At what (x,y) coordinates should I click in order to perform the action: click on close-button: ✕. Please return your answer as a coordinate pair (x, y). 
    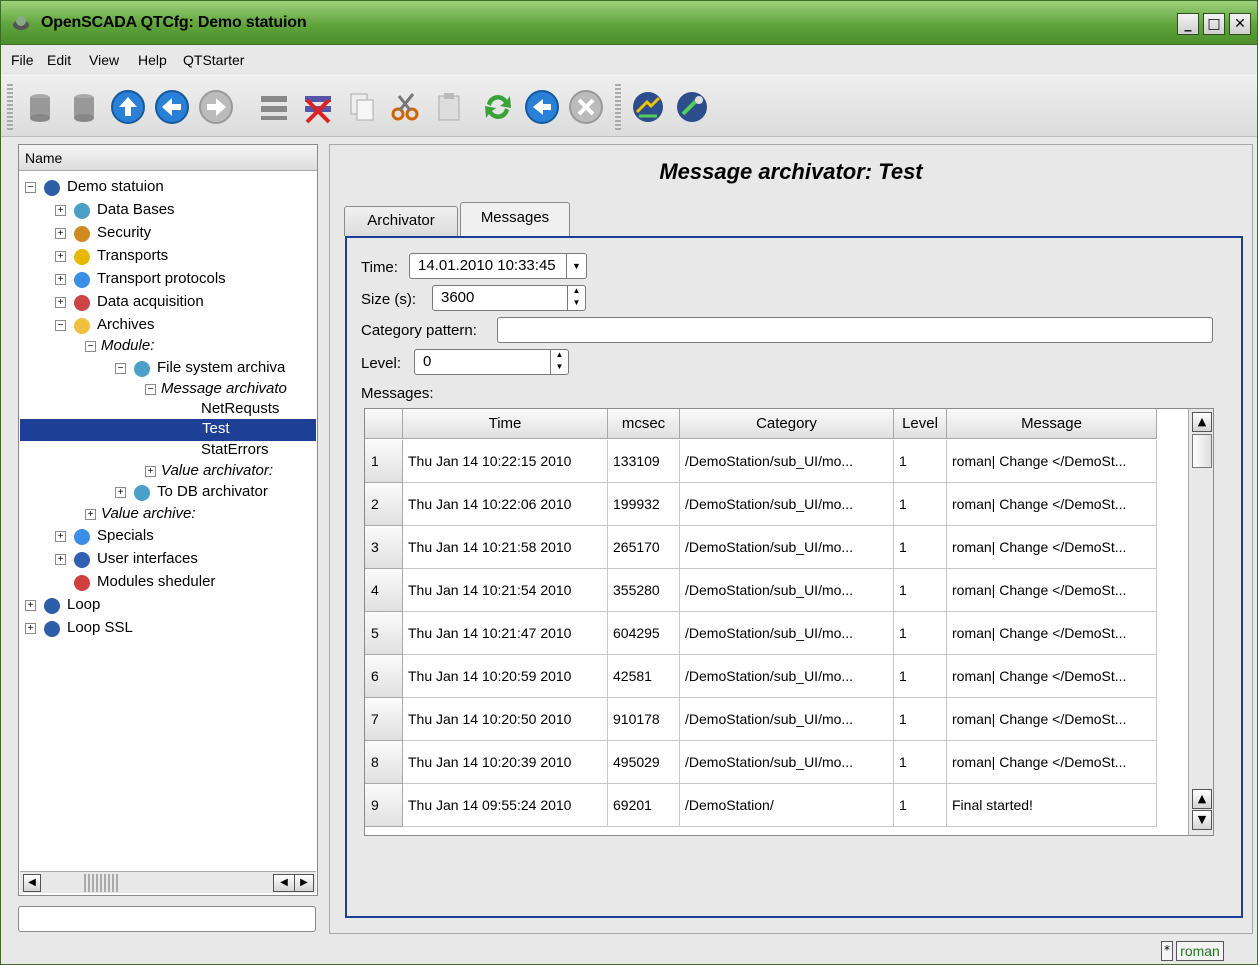
    Looking at the image, I should click on (1240, 24).